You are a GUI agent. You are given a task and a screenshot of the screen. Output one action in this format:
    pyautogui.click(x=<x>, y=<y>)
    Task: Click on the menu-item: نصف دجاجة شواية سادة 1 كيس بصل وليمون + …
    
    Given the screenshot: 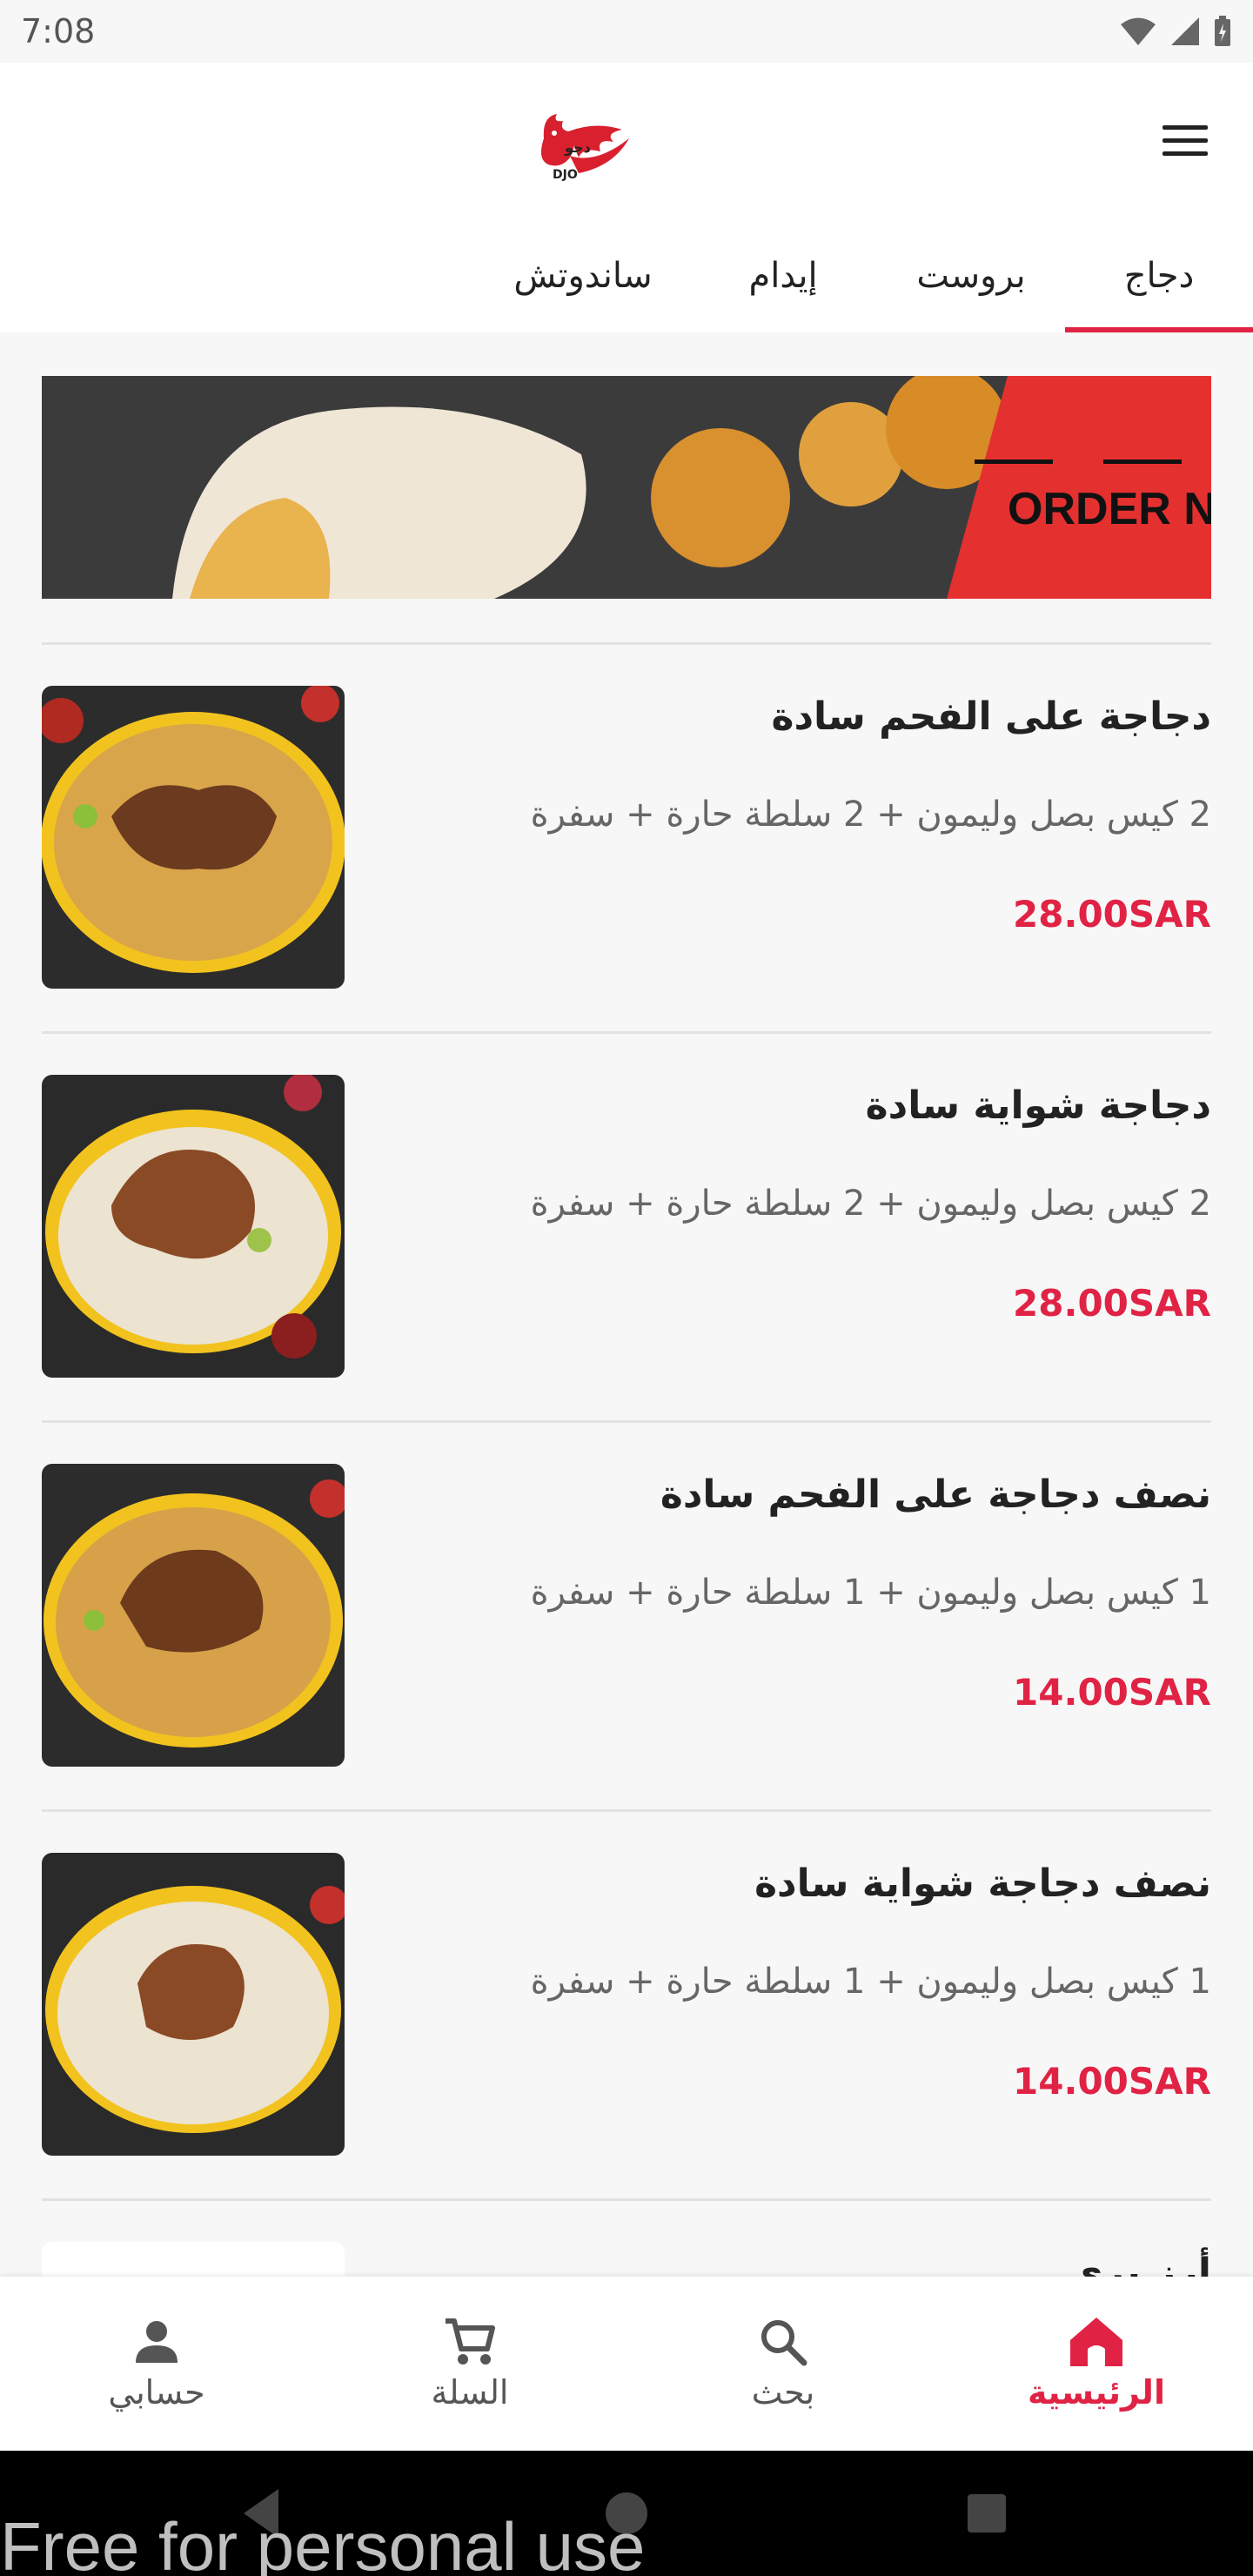 What is the action you would take?
    pyautogui.click(x=626, y=2005)
    